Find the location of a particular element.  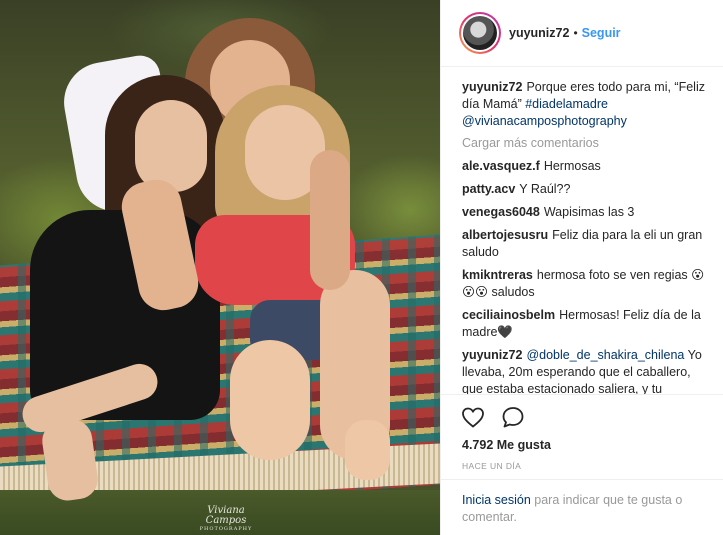

comment-username: ale.vasquez.f is located at coordinates (501, 166).